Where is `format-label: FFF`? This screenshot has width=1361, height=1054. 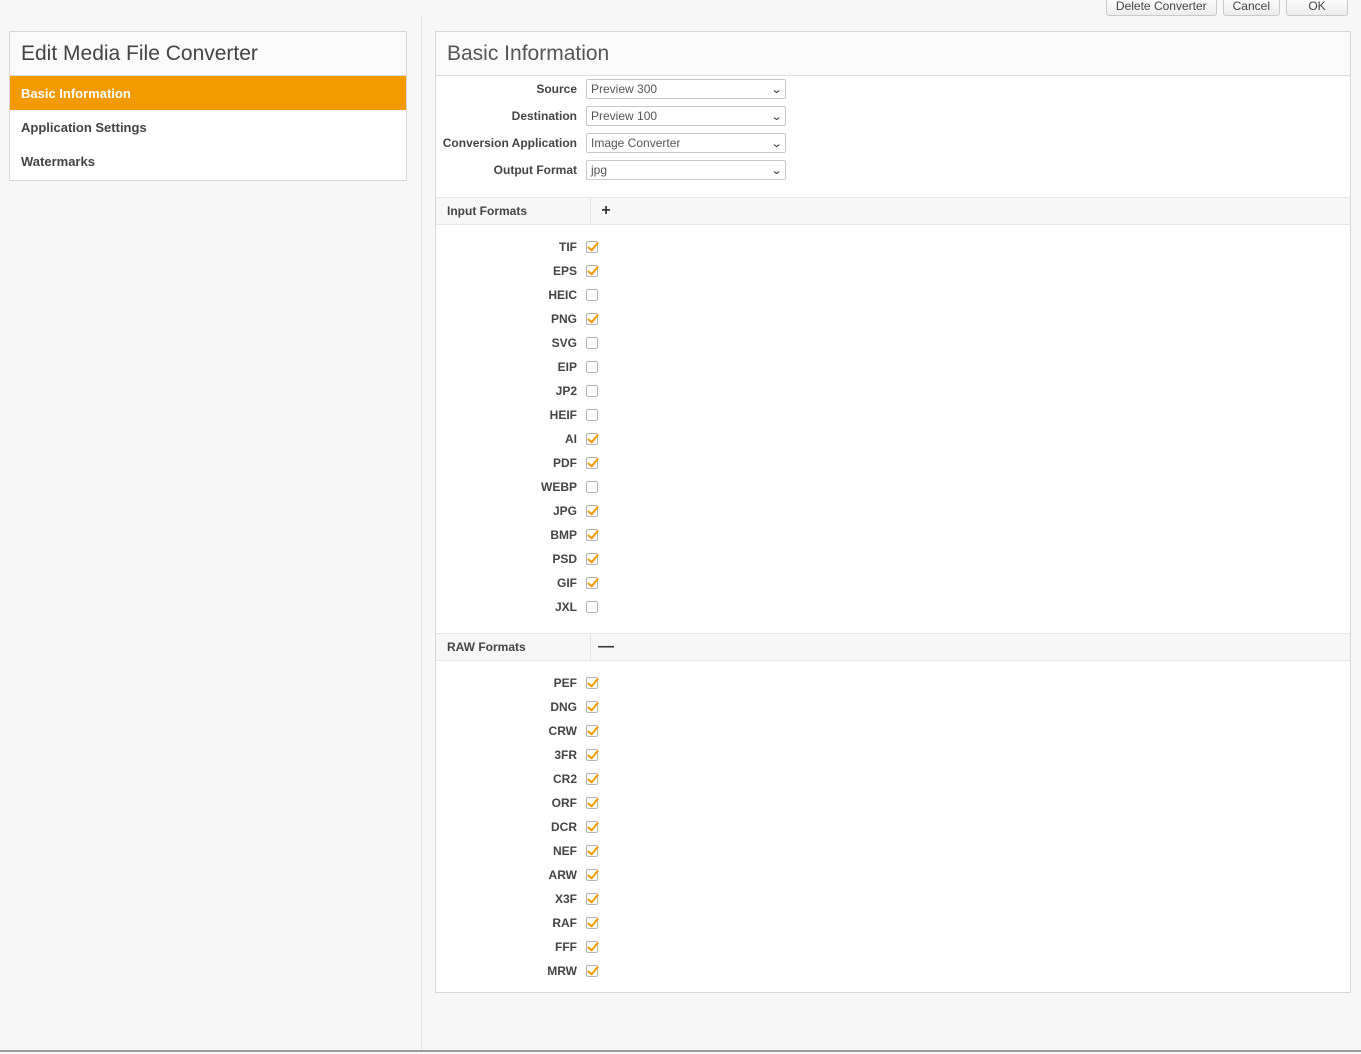 format-label: FFF is located at coordinates (566, 947).